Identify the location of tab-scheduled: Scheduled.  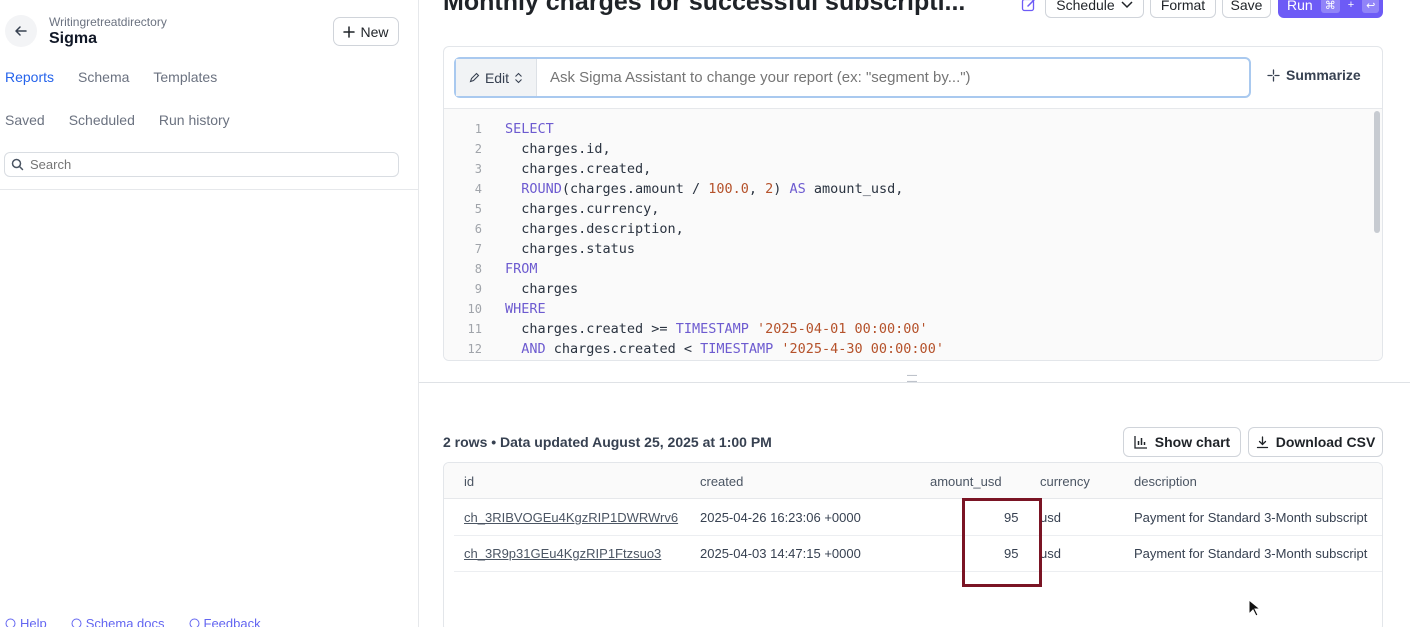
(102, 120).